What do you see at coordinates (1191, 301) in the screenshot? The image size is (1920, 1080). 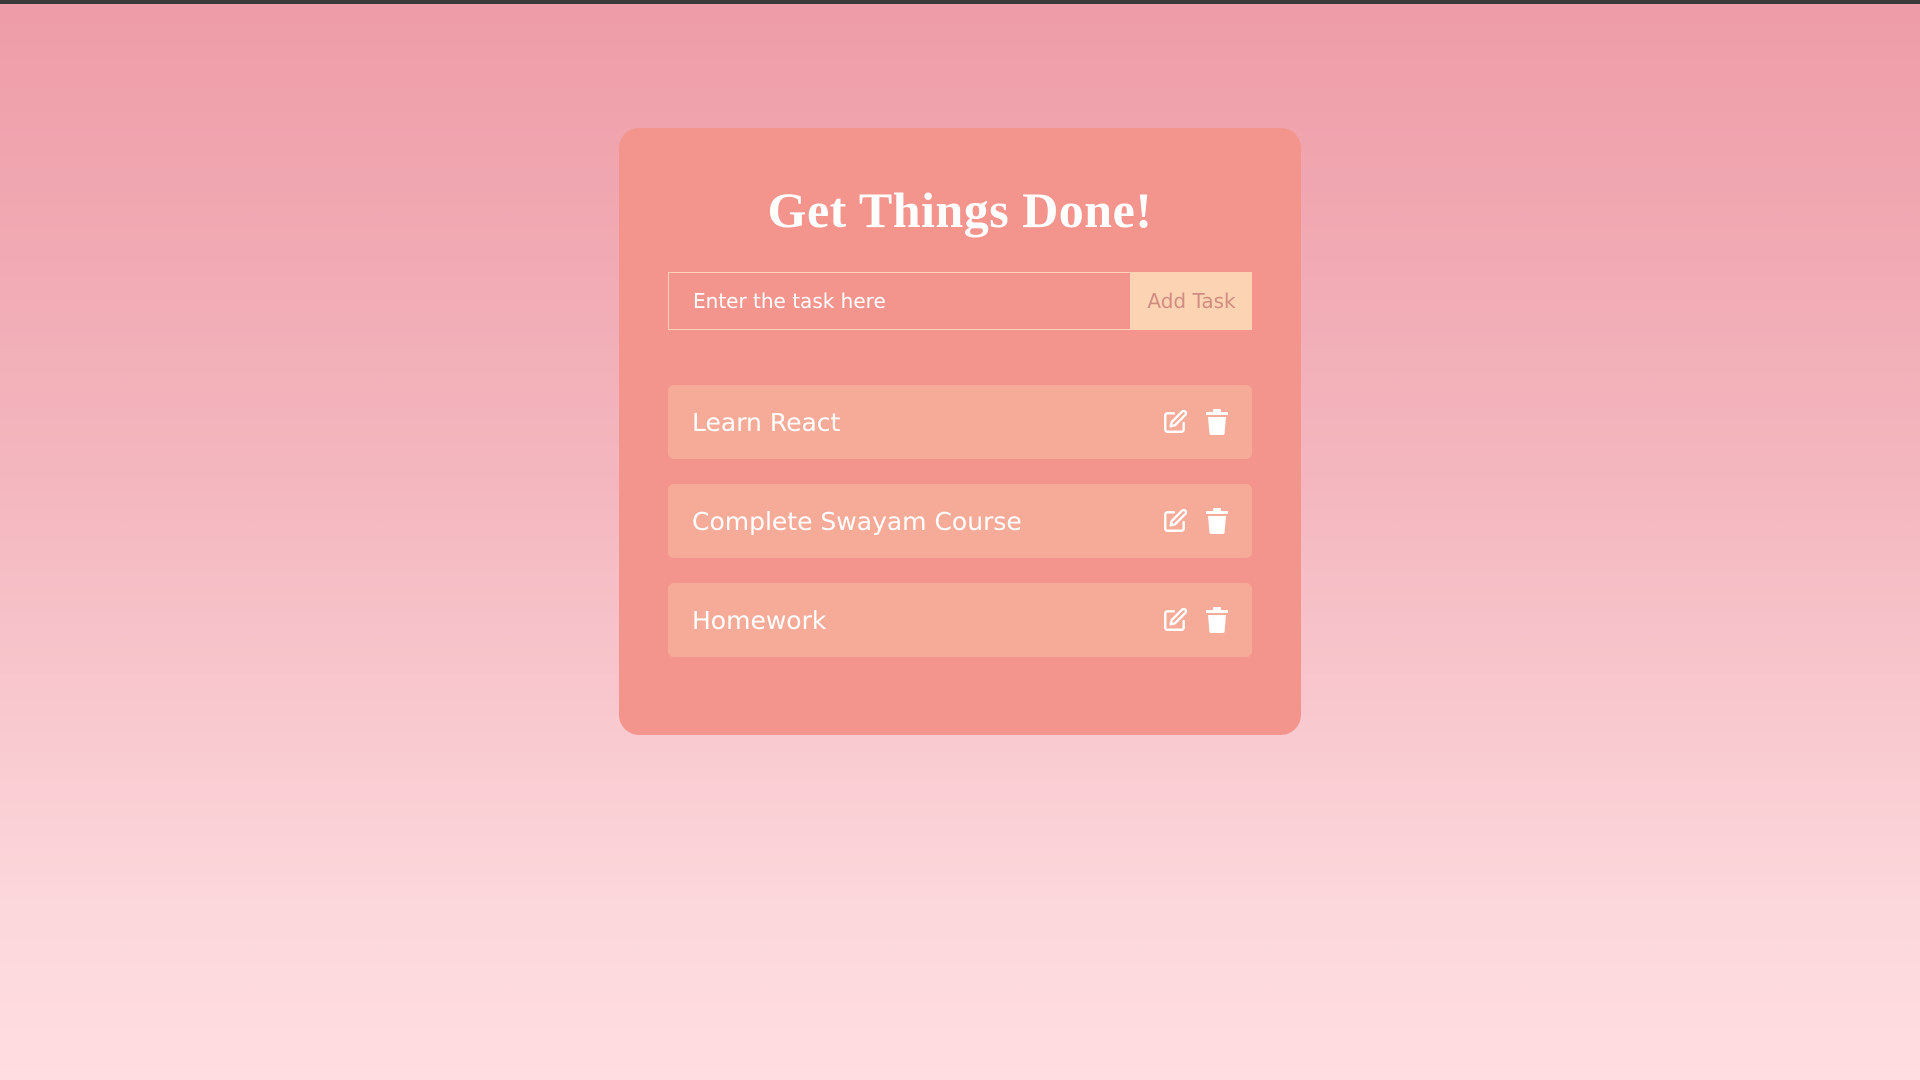 I see `add-task-button: Add Task` at bounding box center [1191, 301].